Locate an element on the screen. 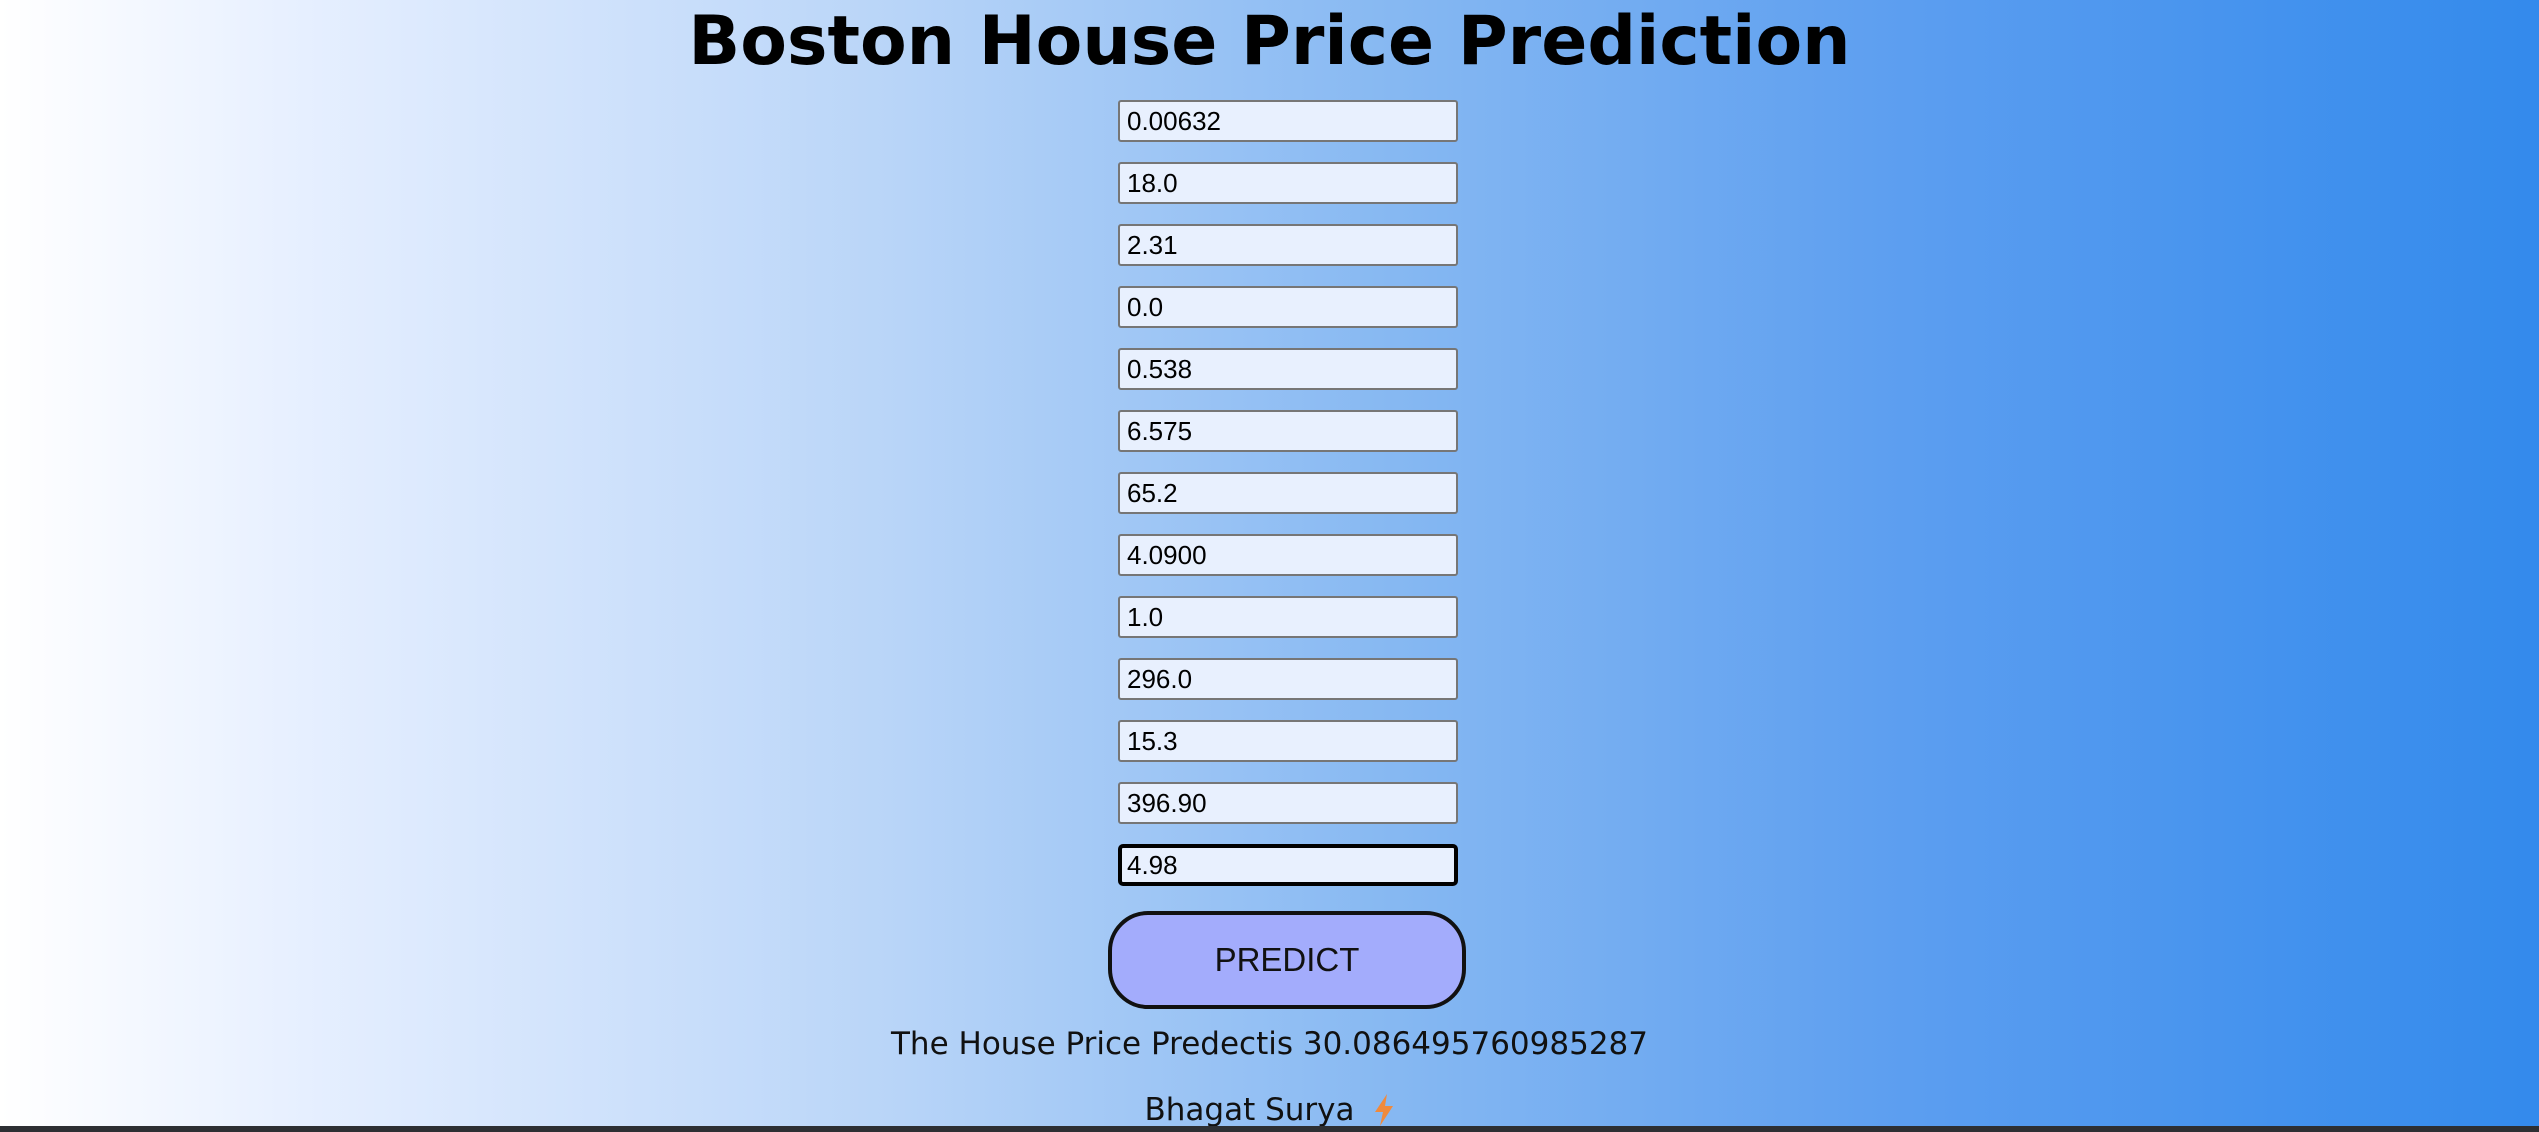 The image size is (2539, 1132). author-name: Bhagat Surya is located at coordinates (1249, 1109).